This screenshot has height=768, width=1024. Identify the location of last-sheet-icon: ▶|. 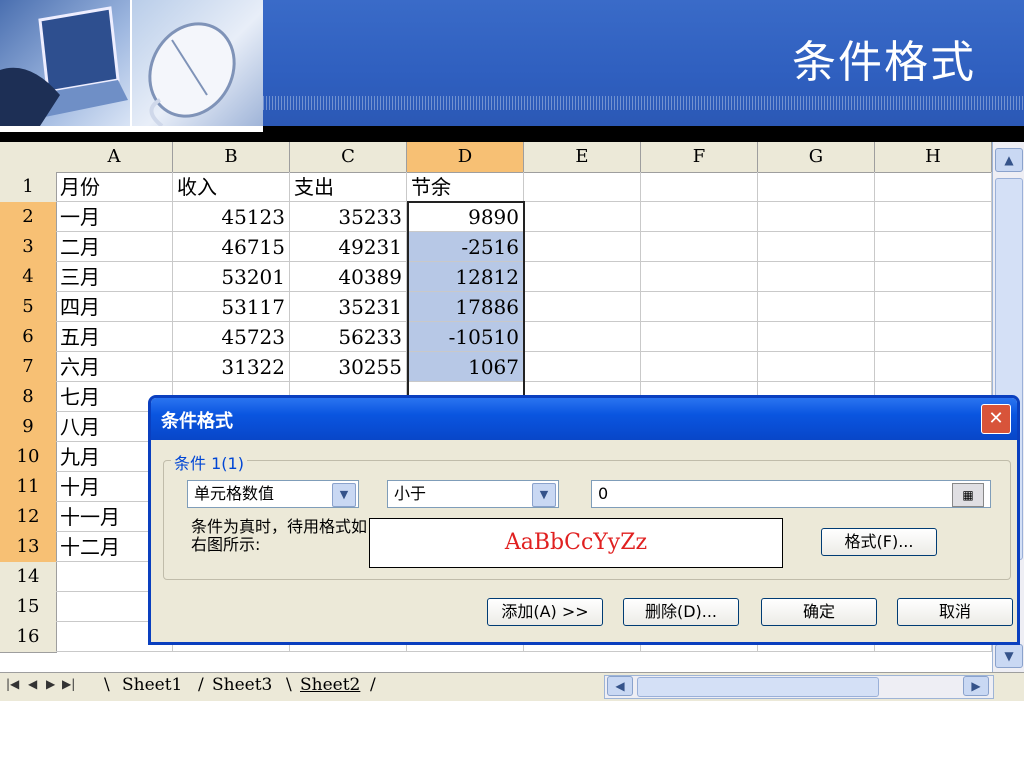
(68, 684).